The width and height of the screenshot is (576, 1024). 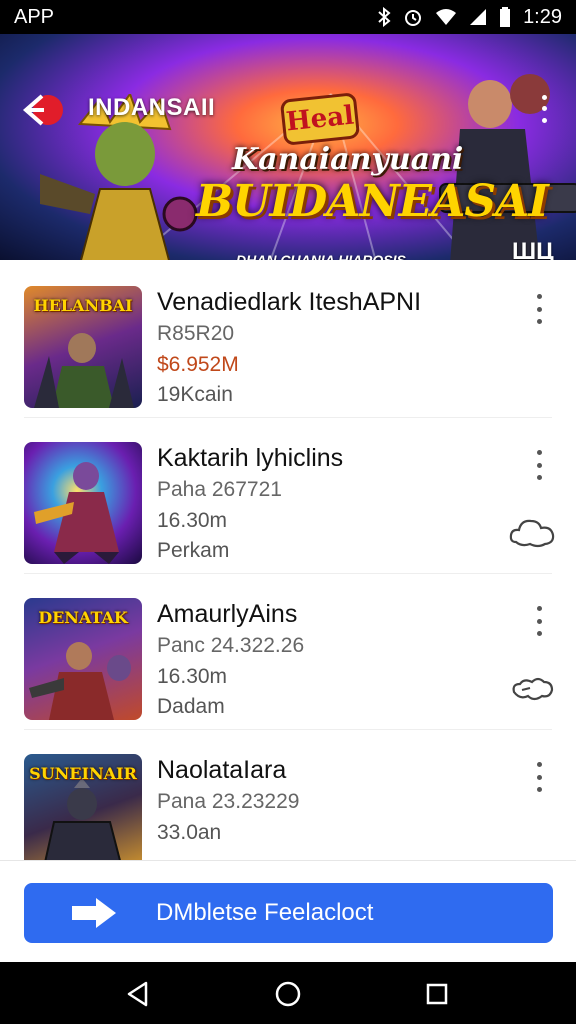 I want to click on app-meta-line3: Perkam, so click(x=193, y=550).